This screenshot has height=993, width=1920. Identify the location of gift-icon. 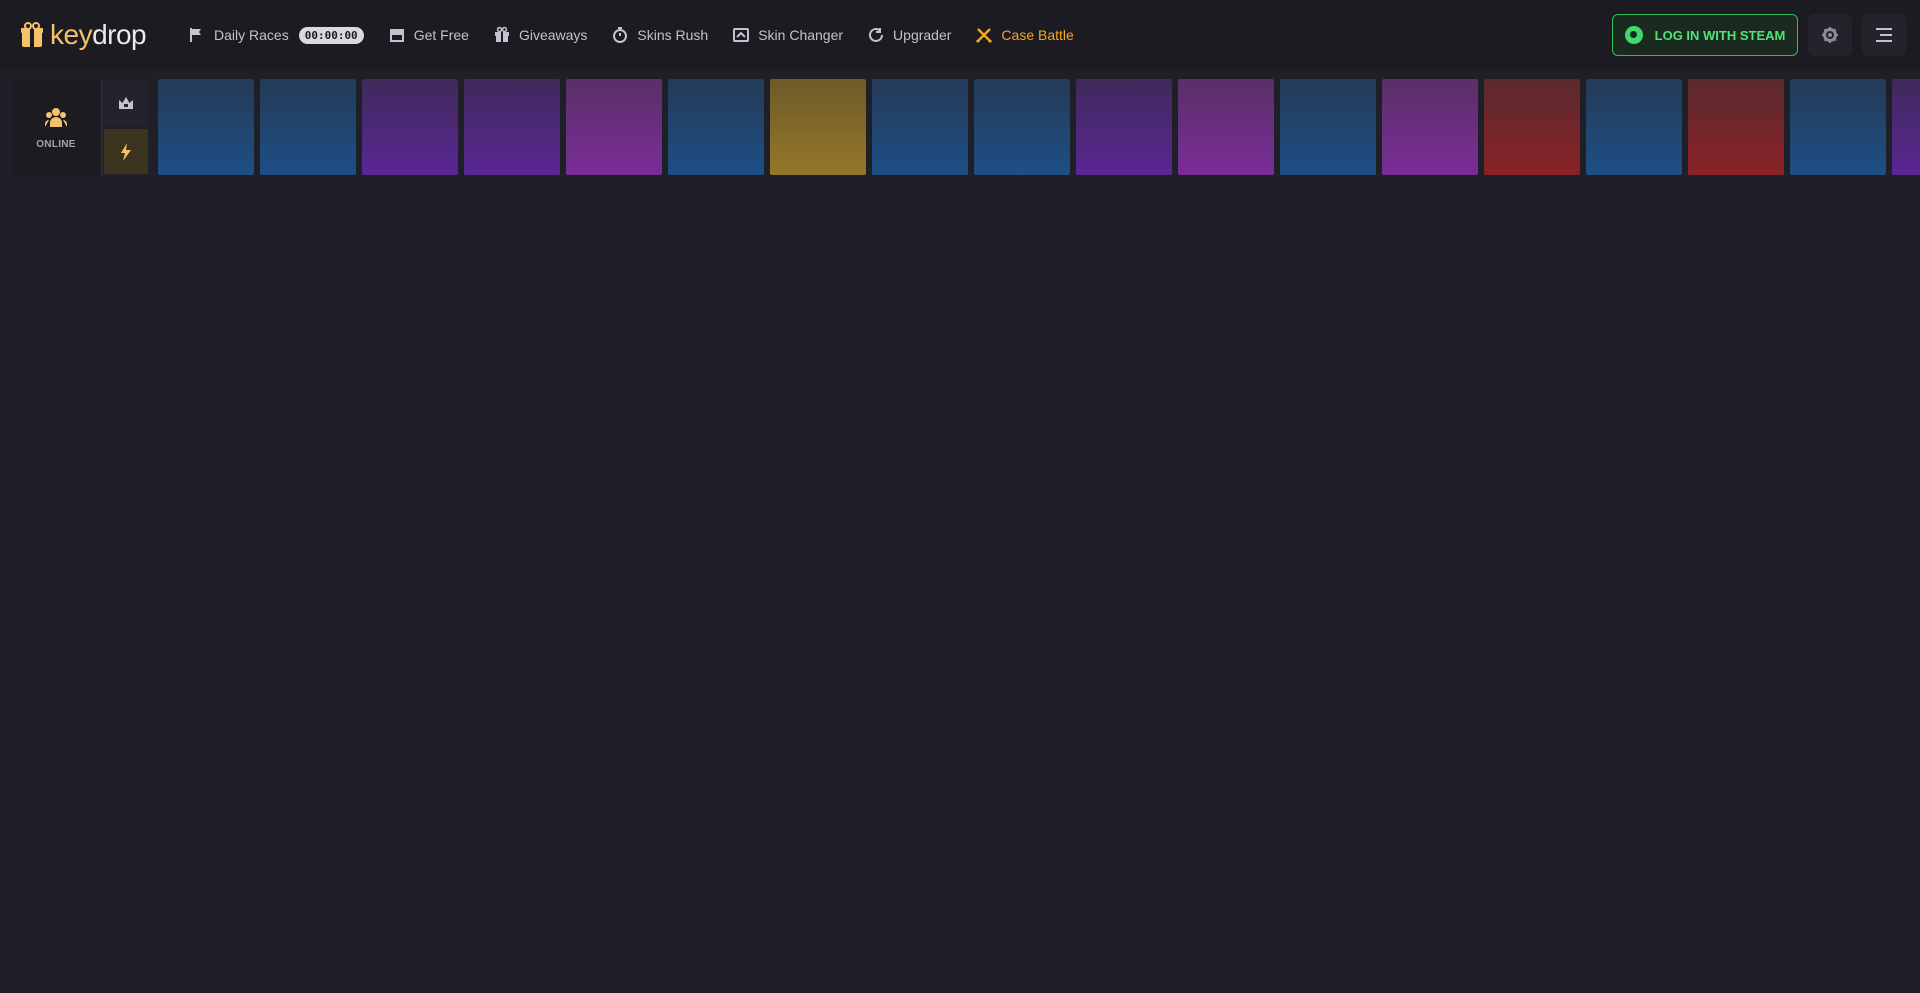
(501, 34).